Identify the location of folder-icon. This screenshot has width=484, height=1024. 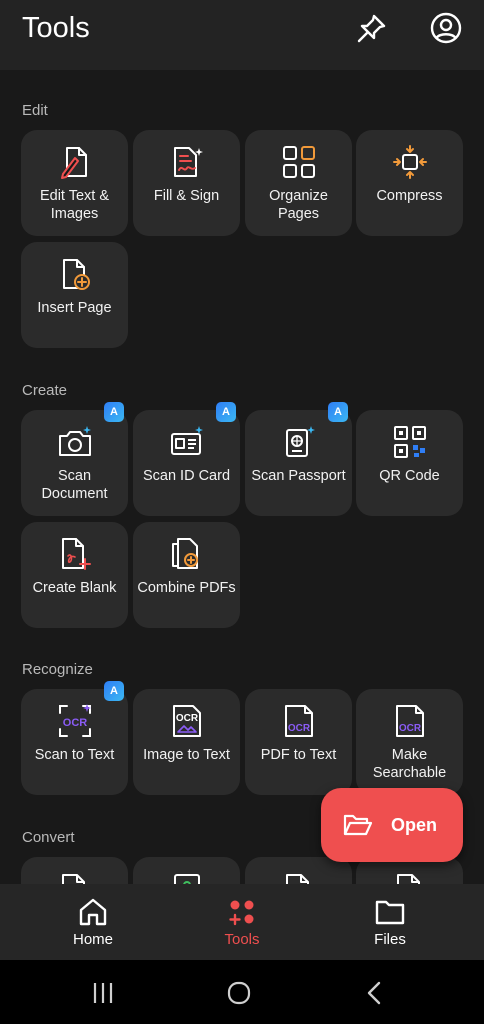
(390, 912).